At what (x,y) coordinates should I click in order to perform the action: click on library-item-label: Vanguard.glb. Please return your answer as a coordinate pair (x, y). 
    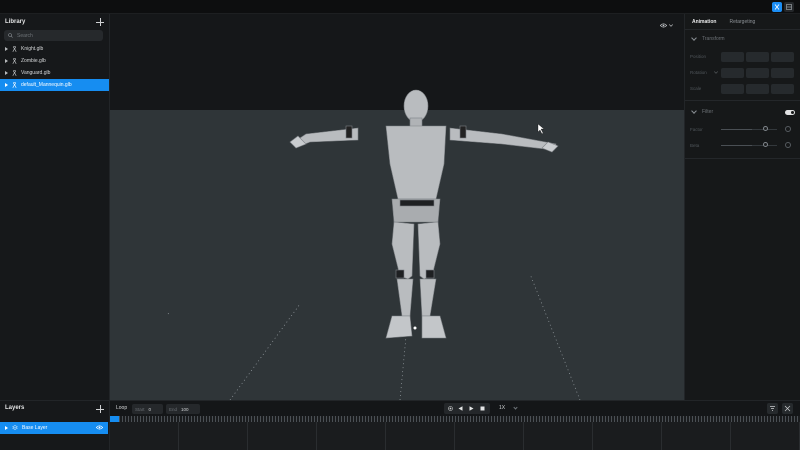
    Looking at the image, I should click on (36, 73).